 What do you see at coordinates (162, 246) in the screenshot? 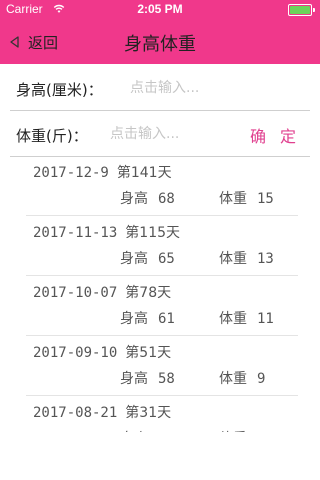
I see `list-item: 2017-11-13 第115天 身高 65 体重 13` at bounding box center [162, 246].